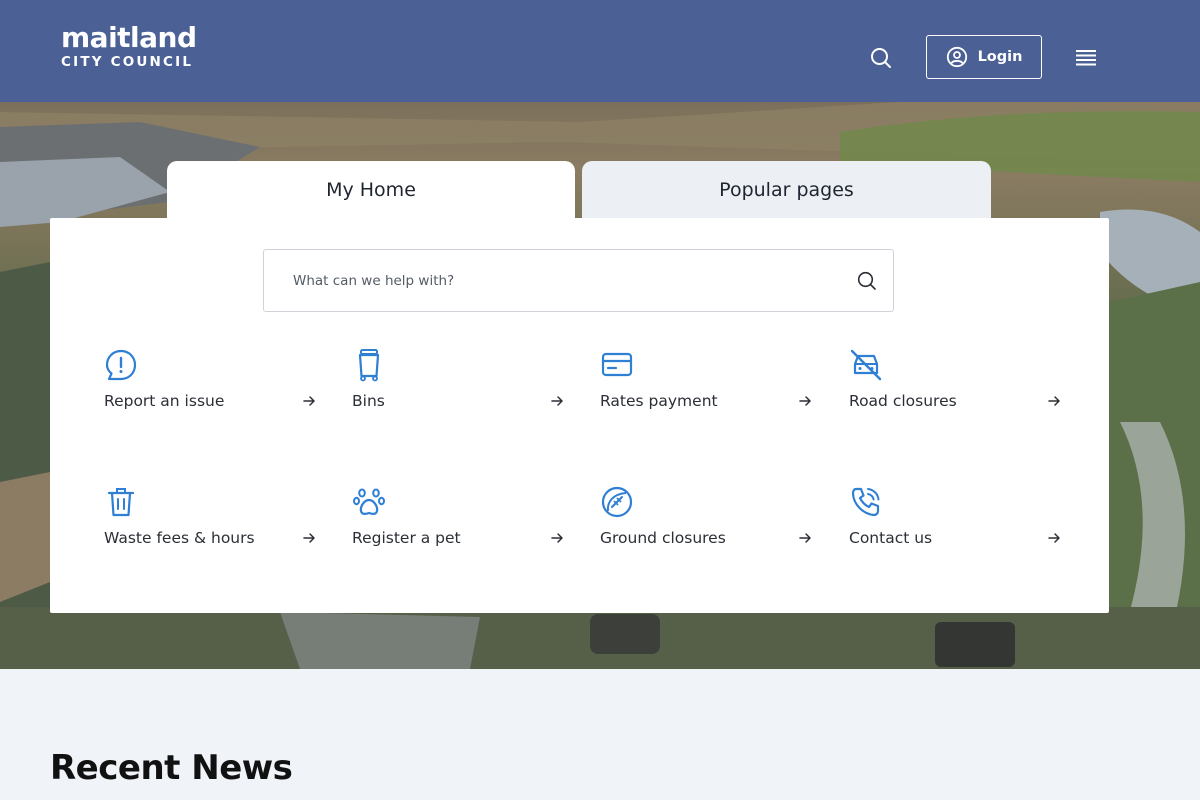 The width and height of the screenshot is (1200, 800). What do you see at coordinates (891, 538) in the screenshot?
I see `quick-link-label: Contact us` at bounding box center [891, 538].